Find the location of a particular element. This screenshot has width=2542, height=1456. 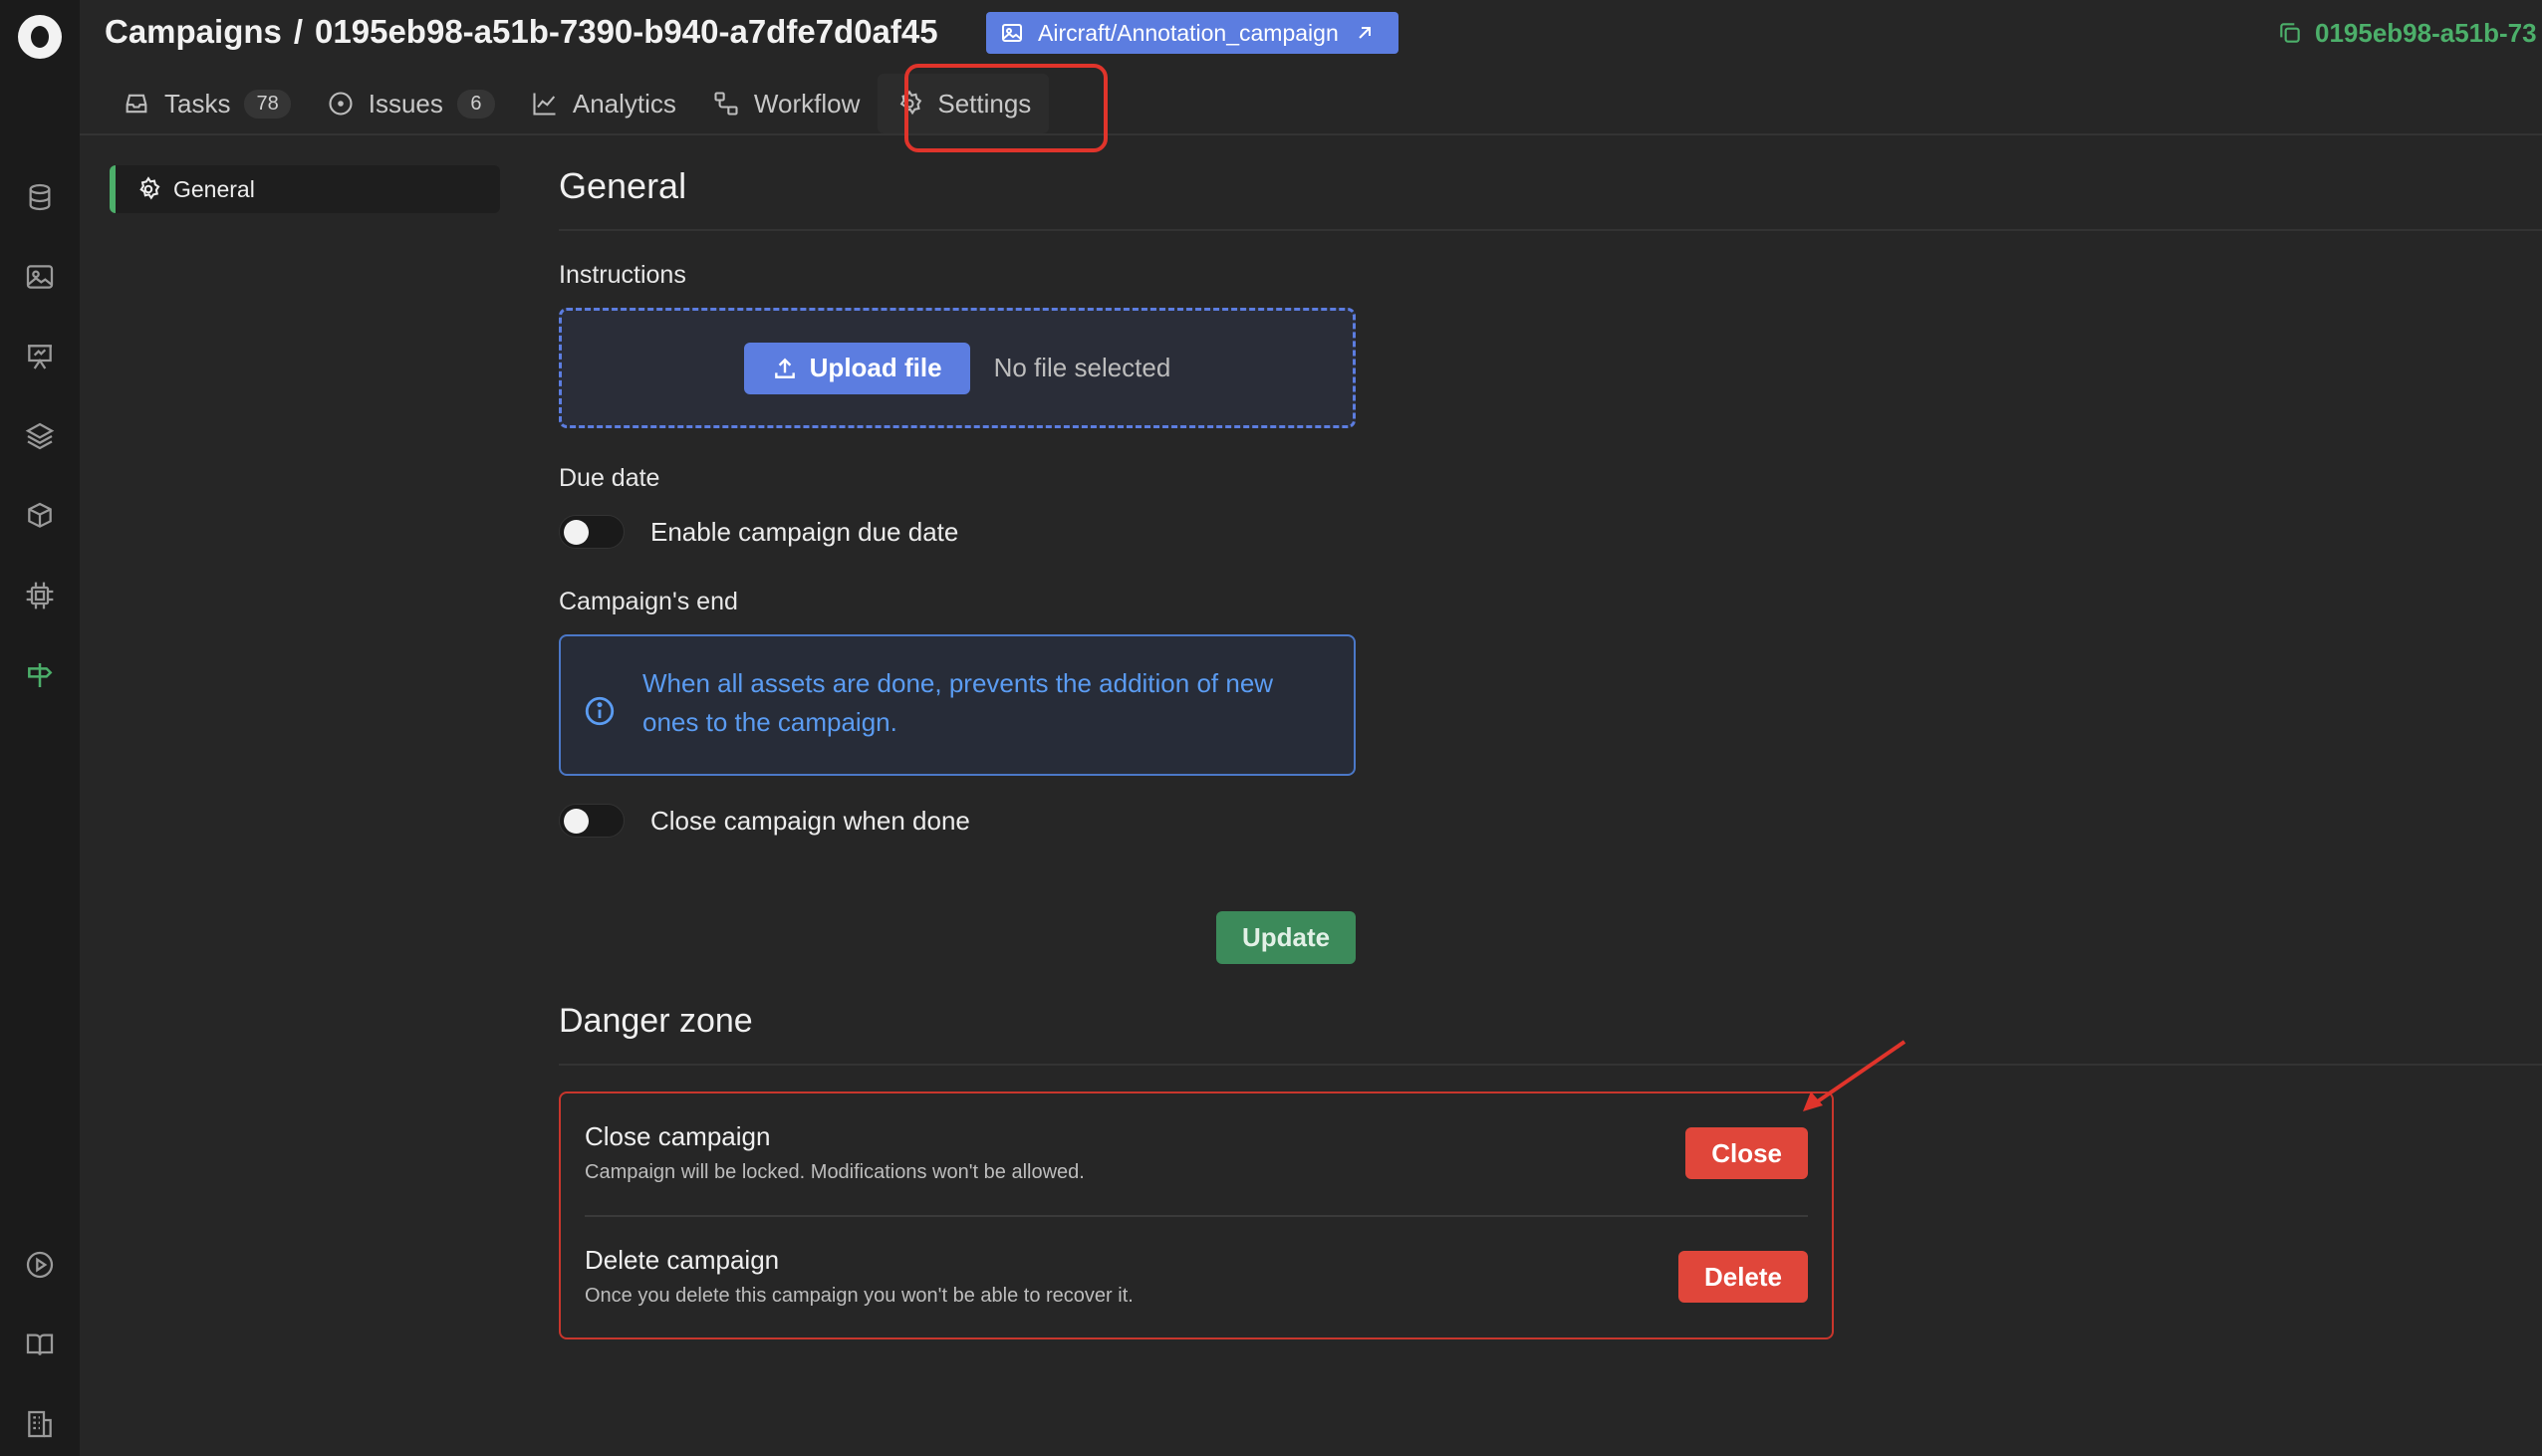

settings-nav-general-label: General is located at coordinates (214, 188).